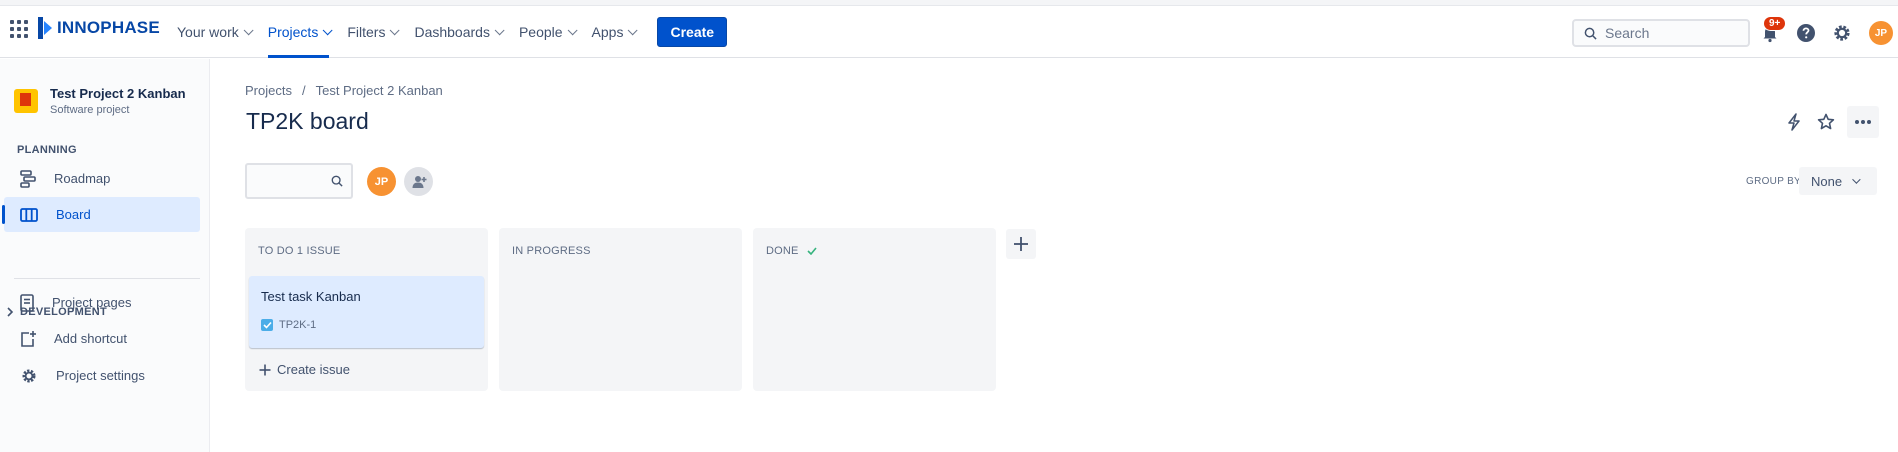 The height and width of the screenshot is (452, 1898). I want to click on breadcrumb-projects-link: Projects, so click(268, 90).